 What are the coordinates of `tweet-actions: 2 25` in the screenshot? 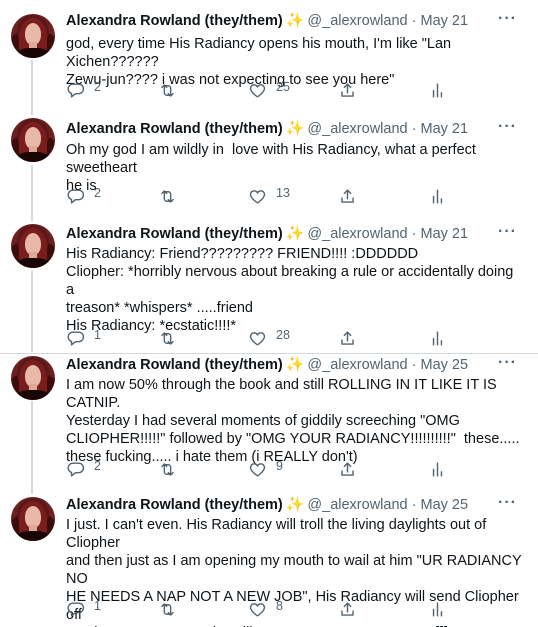 It's located at (261, 90).